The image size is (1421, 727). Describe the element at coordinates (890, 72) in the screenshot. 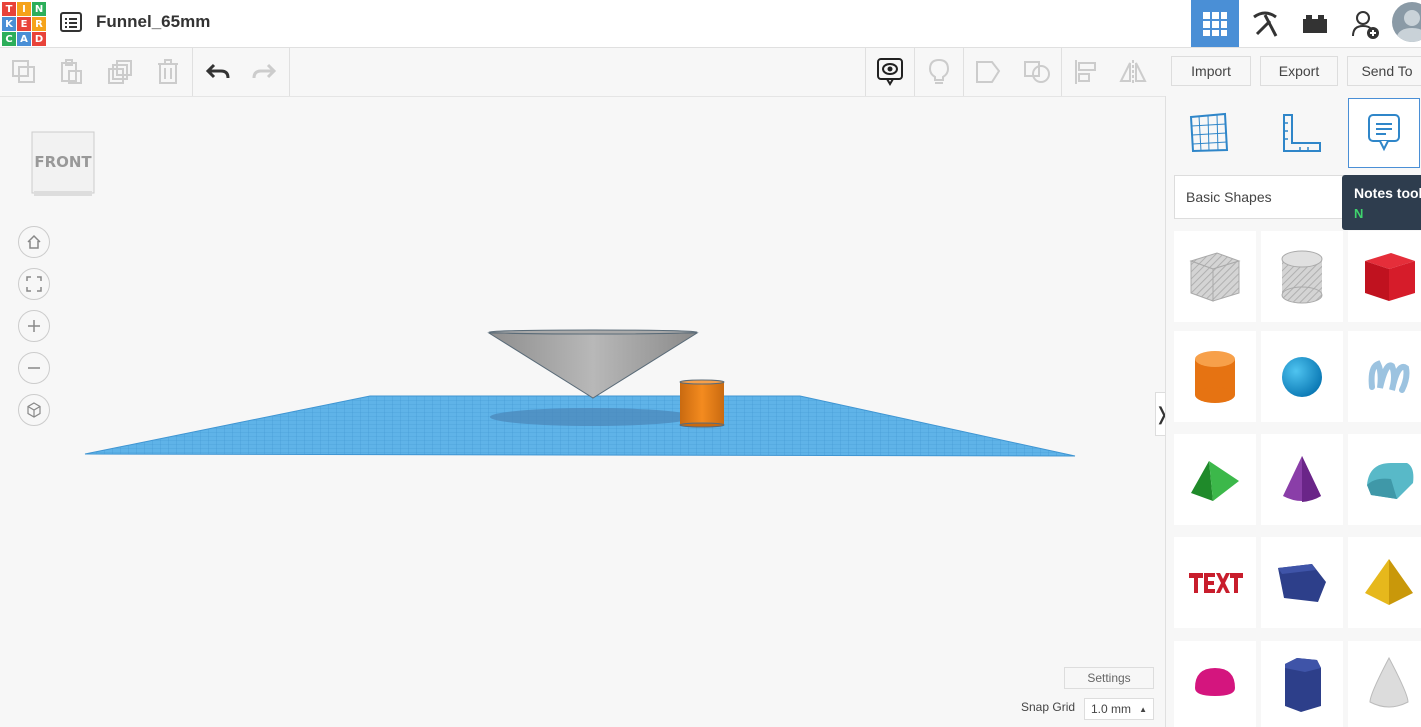

I see `notes-visibility-icon` at that location.